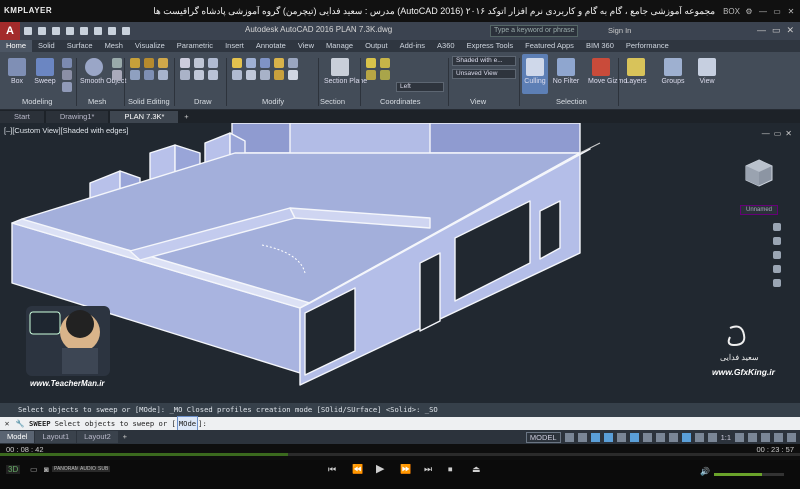 The height and width of the screenshot is (489, 800). What do you see at coordinates (446, 46) in the screenshot?
I see `ribbon-tab-a360: A360` at bounding box center [446, 46].